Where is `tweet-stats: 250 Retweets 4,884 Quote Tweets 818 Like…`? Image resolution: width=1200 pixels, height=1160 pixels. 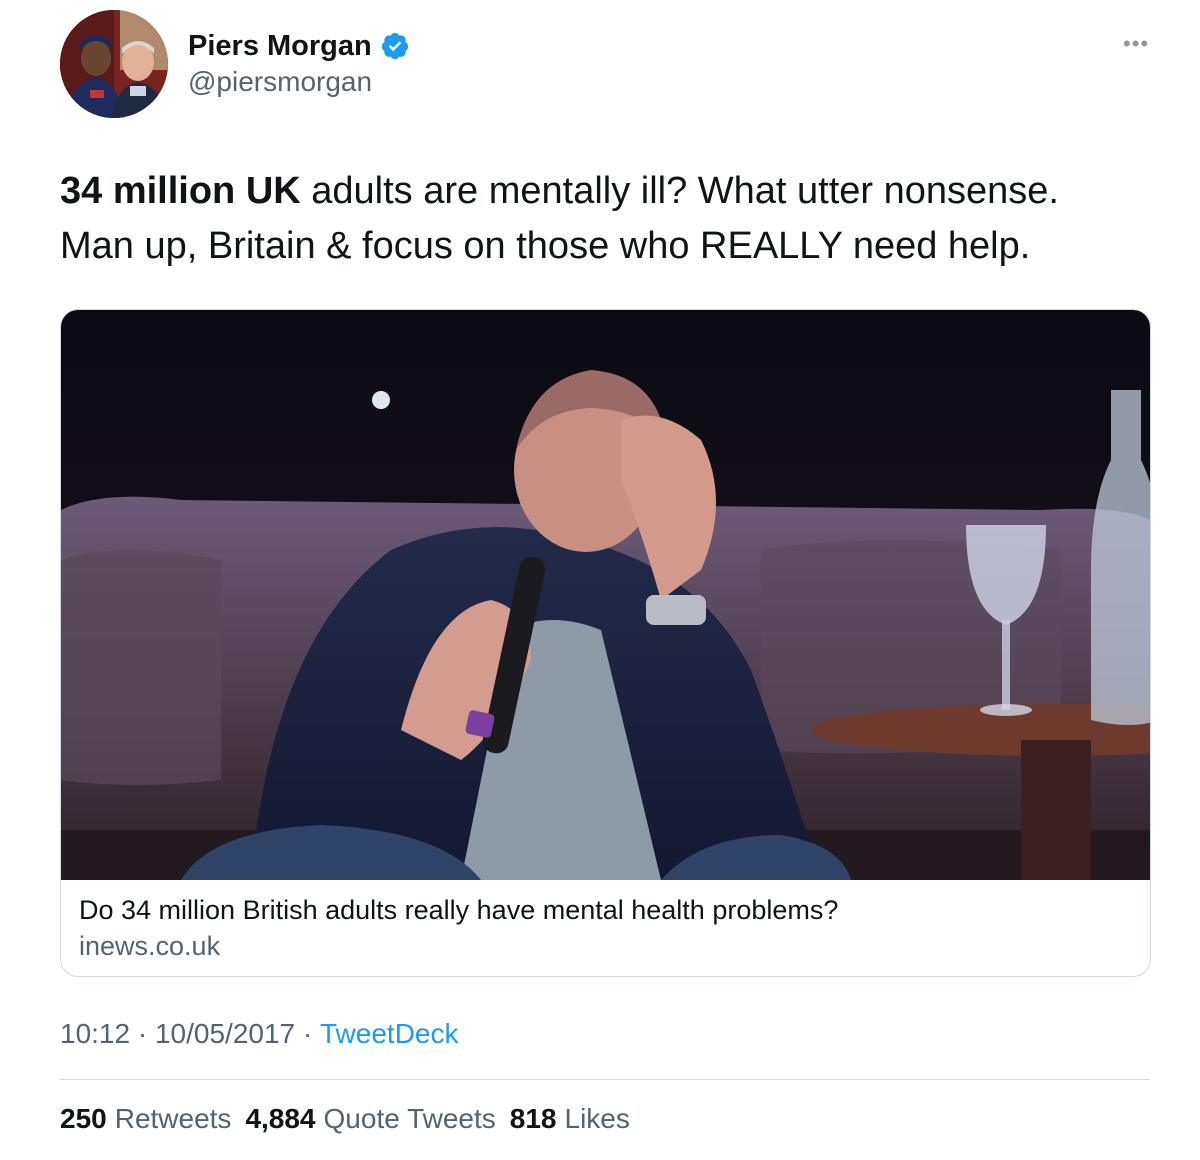 tweet-stats: 250 Retweets 4,884 Quote Tweets 818 Like… is located at coordinates (345, 1119).